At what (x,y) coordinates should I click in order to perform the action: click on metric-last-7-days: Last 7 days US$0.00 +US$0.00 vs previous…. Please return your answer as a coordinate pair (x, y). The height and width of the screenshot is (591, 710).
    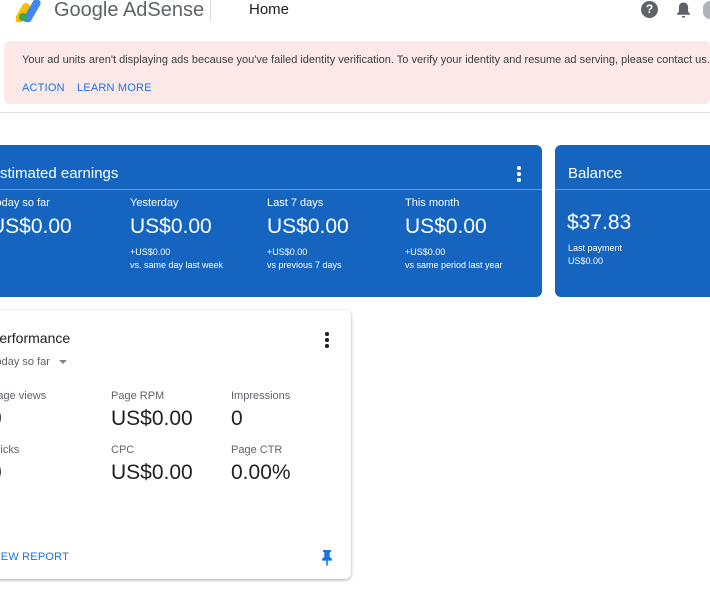
    Looking at the image, I should click on (308, 234).